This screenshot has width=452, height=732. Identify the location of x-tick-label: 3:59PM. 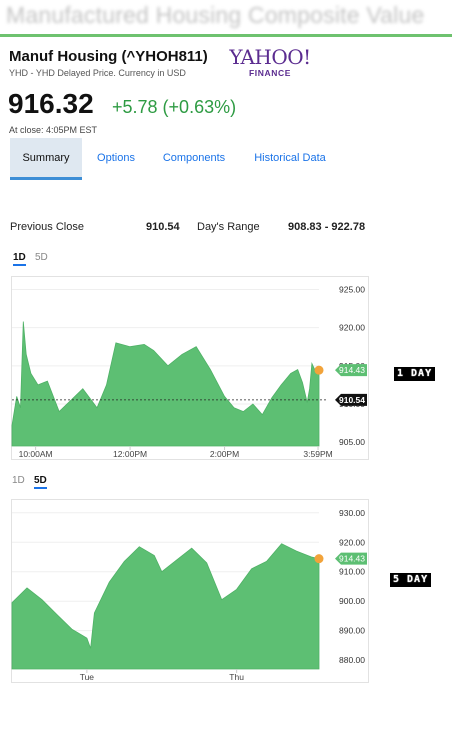
(317, 454).